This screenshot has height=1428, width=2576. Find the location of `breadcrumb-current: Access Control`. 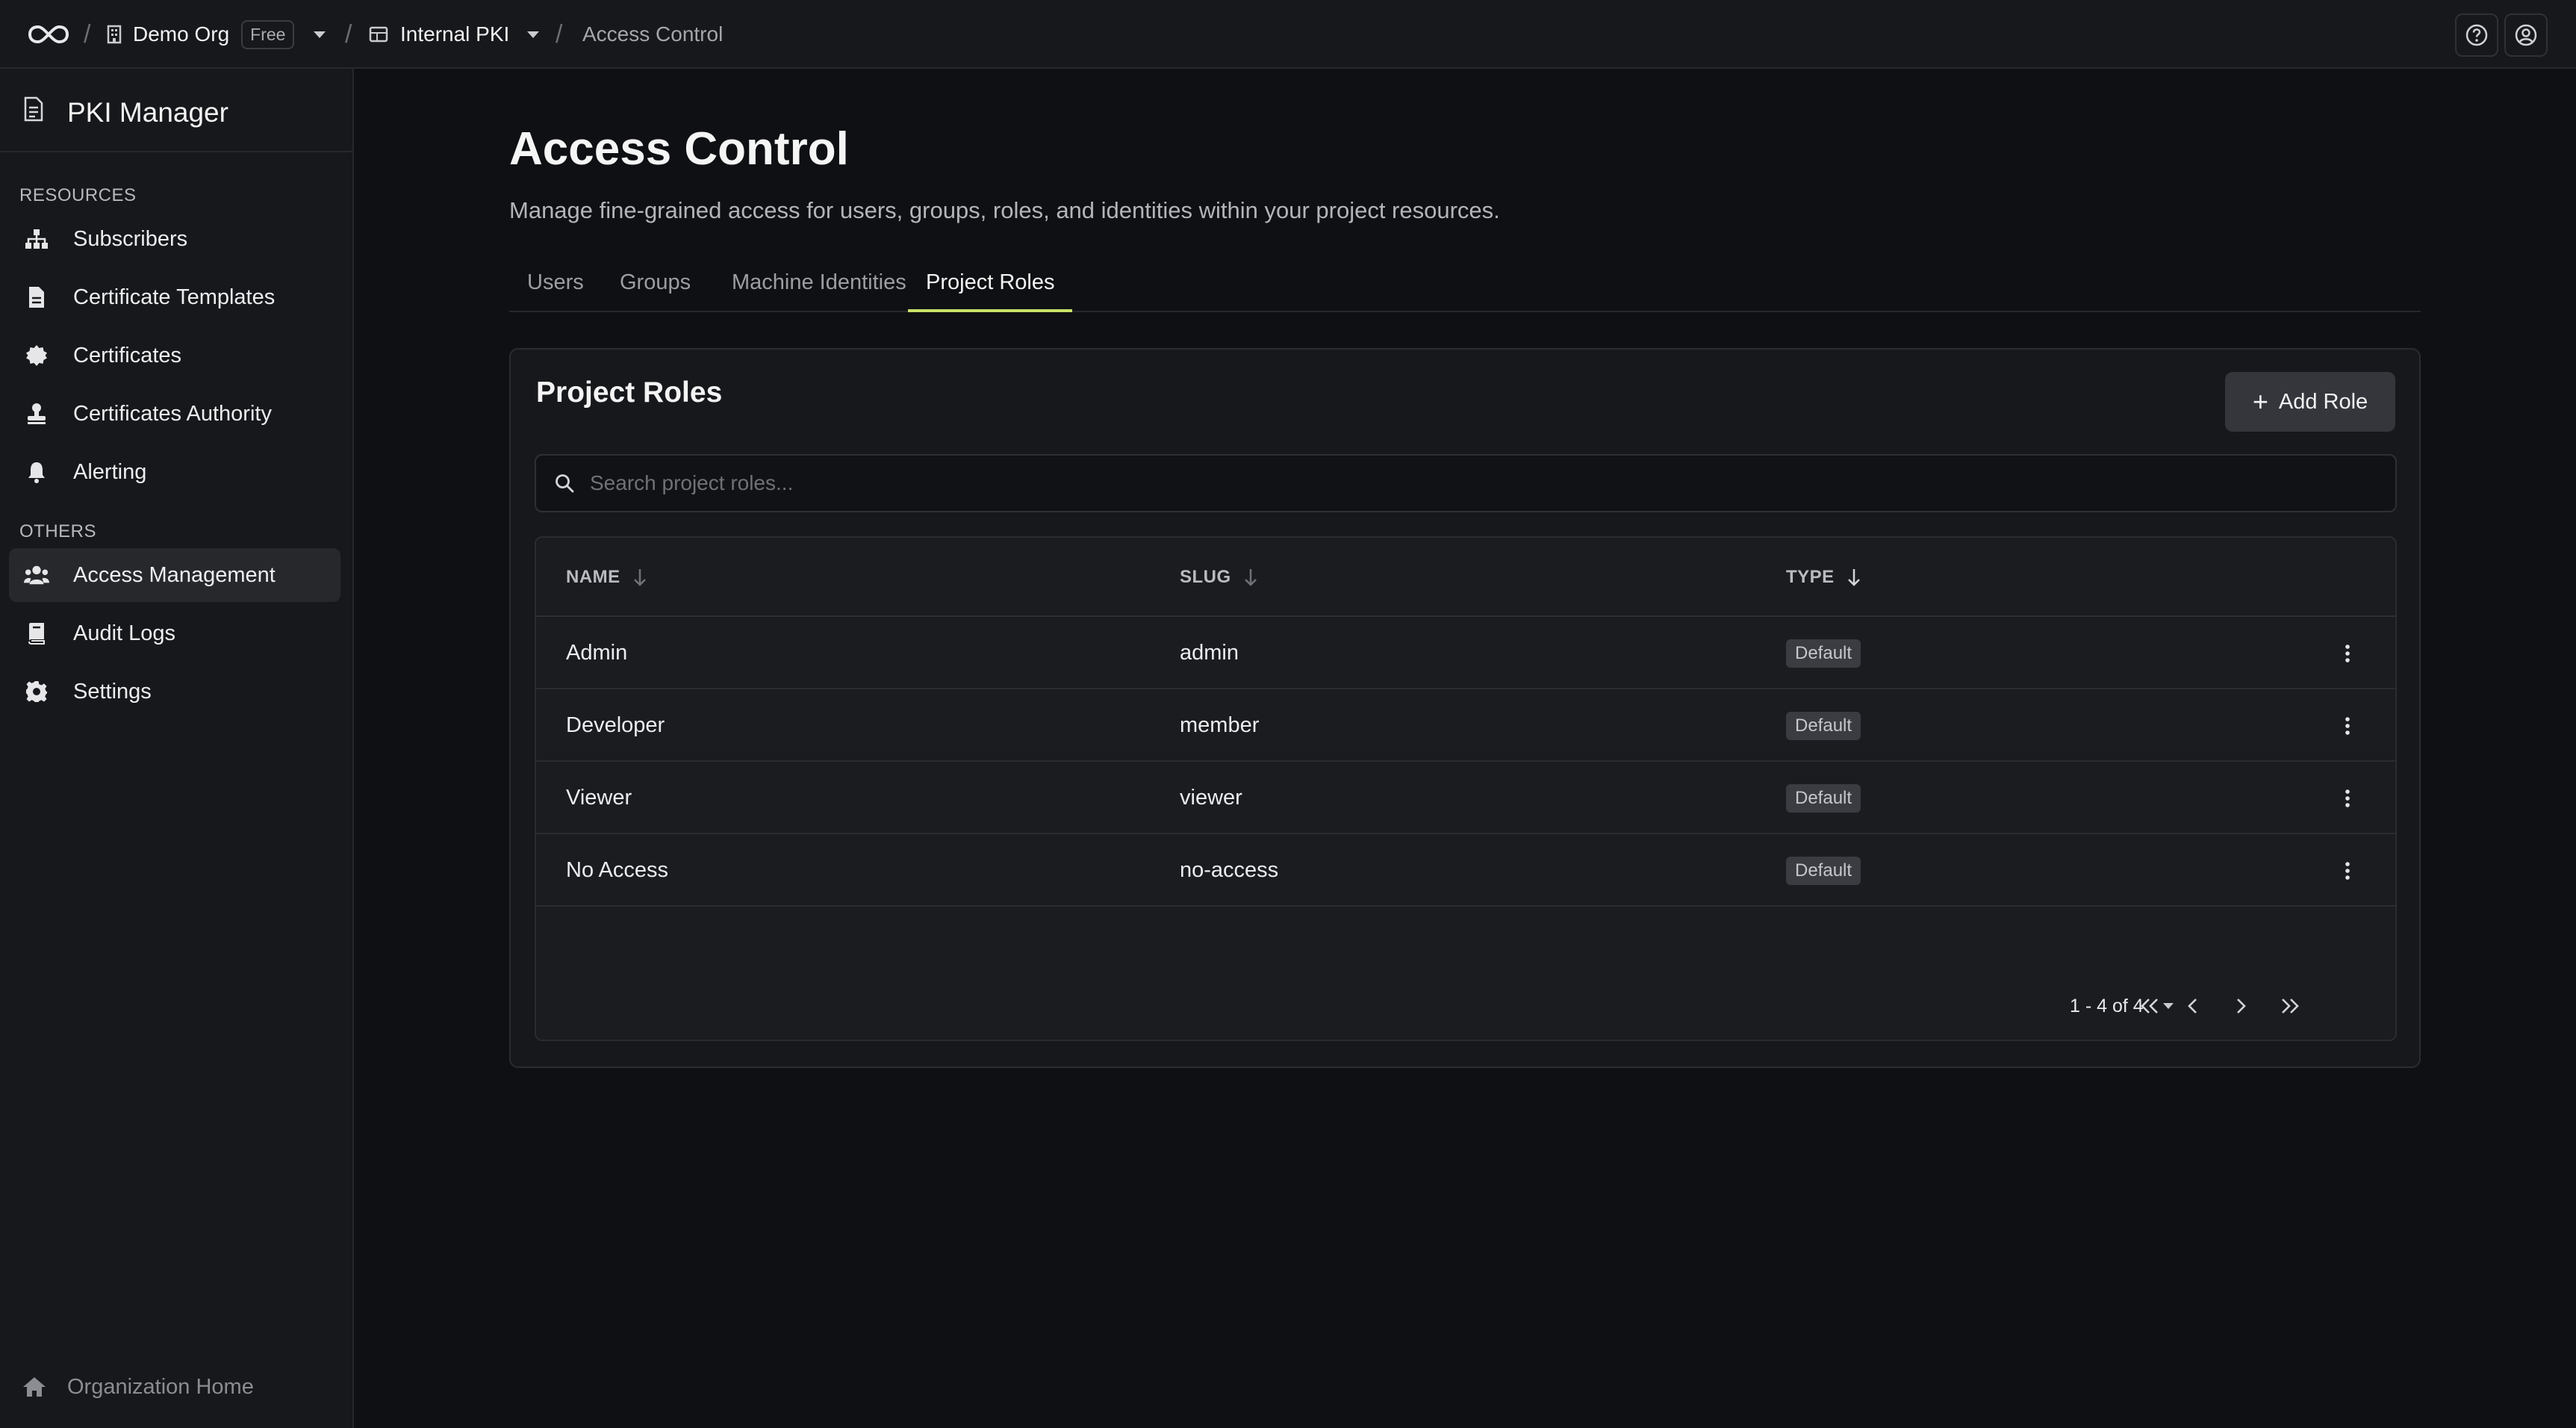

breadcrumb-current: Access Control is located at coordinates (653, 34).